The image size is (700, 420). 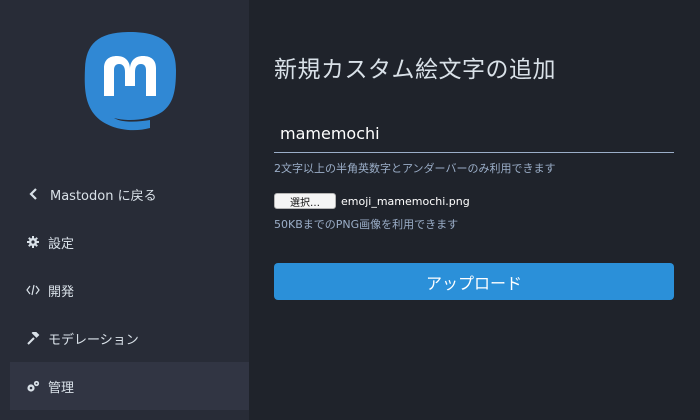 What do you see at coordinates (366, 224) in the screenshot?
I see `file-hint: 50KBまでのPNG画像を利用できます` at bounding box center [366, 224].